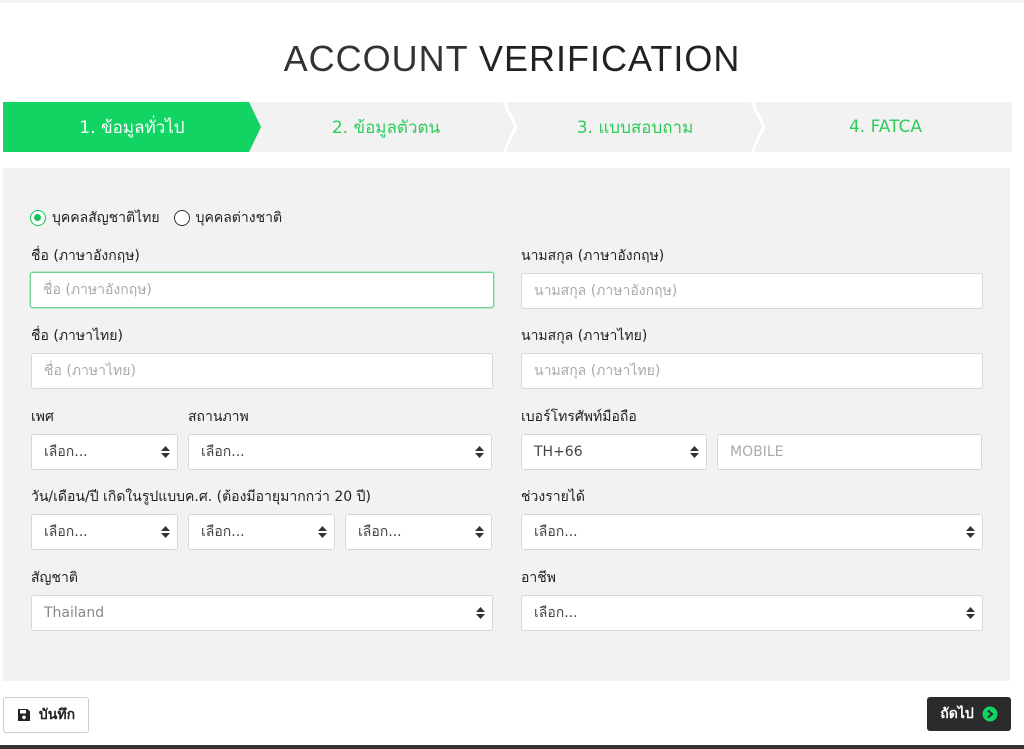 This screenshot has width=1024, height=749. I want to click on step-2-label: 2. ข้อมูลตัวตน, so click(386, 127).